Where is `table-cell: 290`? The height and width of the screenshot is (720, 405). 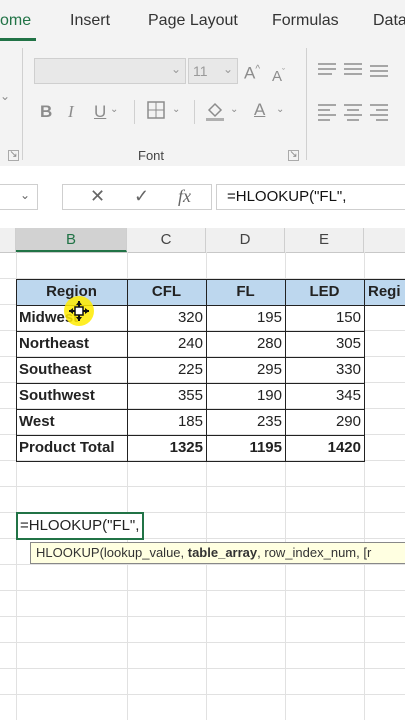 table-cell: 290 is located at coordinates (324, 422).